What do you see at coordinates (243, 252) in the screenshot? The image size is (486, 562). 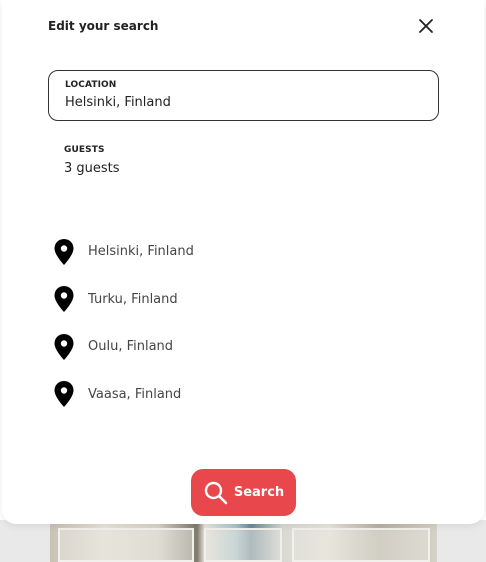 I see `suggestion-item: Helsinki, Finland` at bounding box center [243, 252].